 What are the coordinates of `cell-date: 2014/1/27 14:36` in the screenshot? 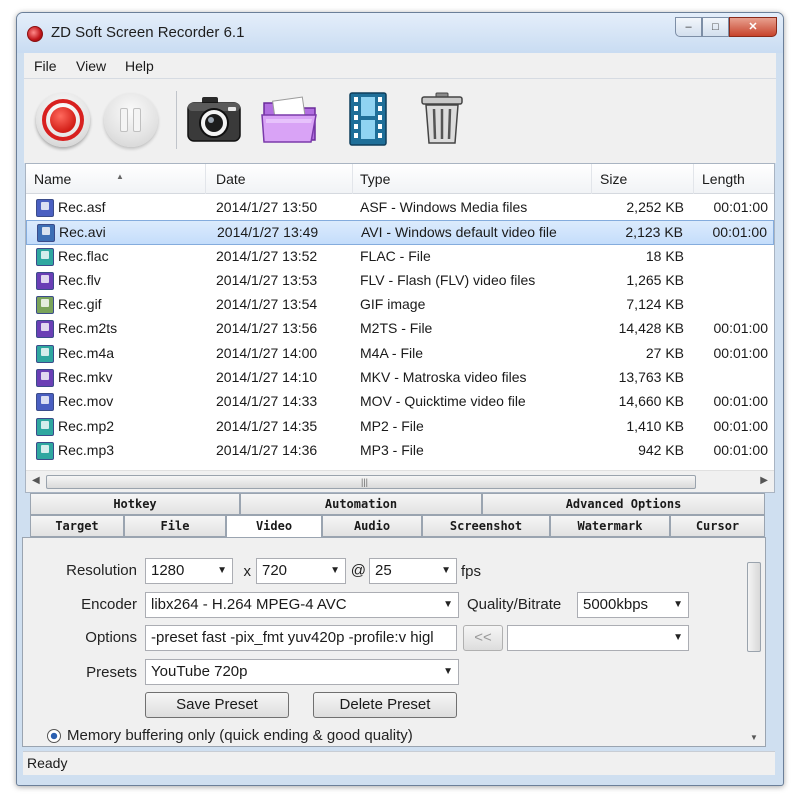 It's located at (267, 449).